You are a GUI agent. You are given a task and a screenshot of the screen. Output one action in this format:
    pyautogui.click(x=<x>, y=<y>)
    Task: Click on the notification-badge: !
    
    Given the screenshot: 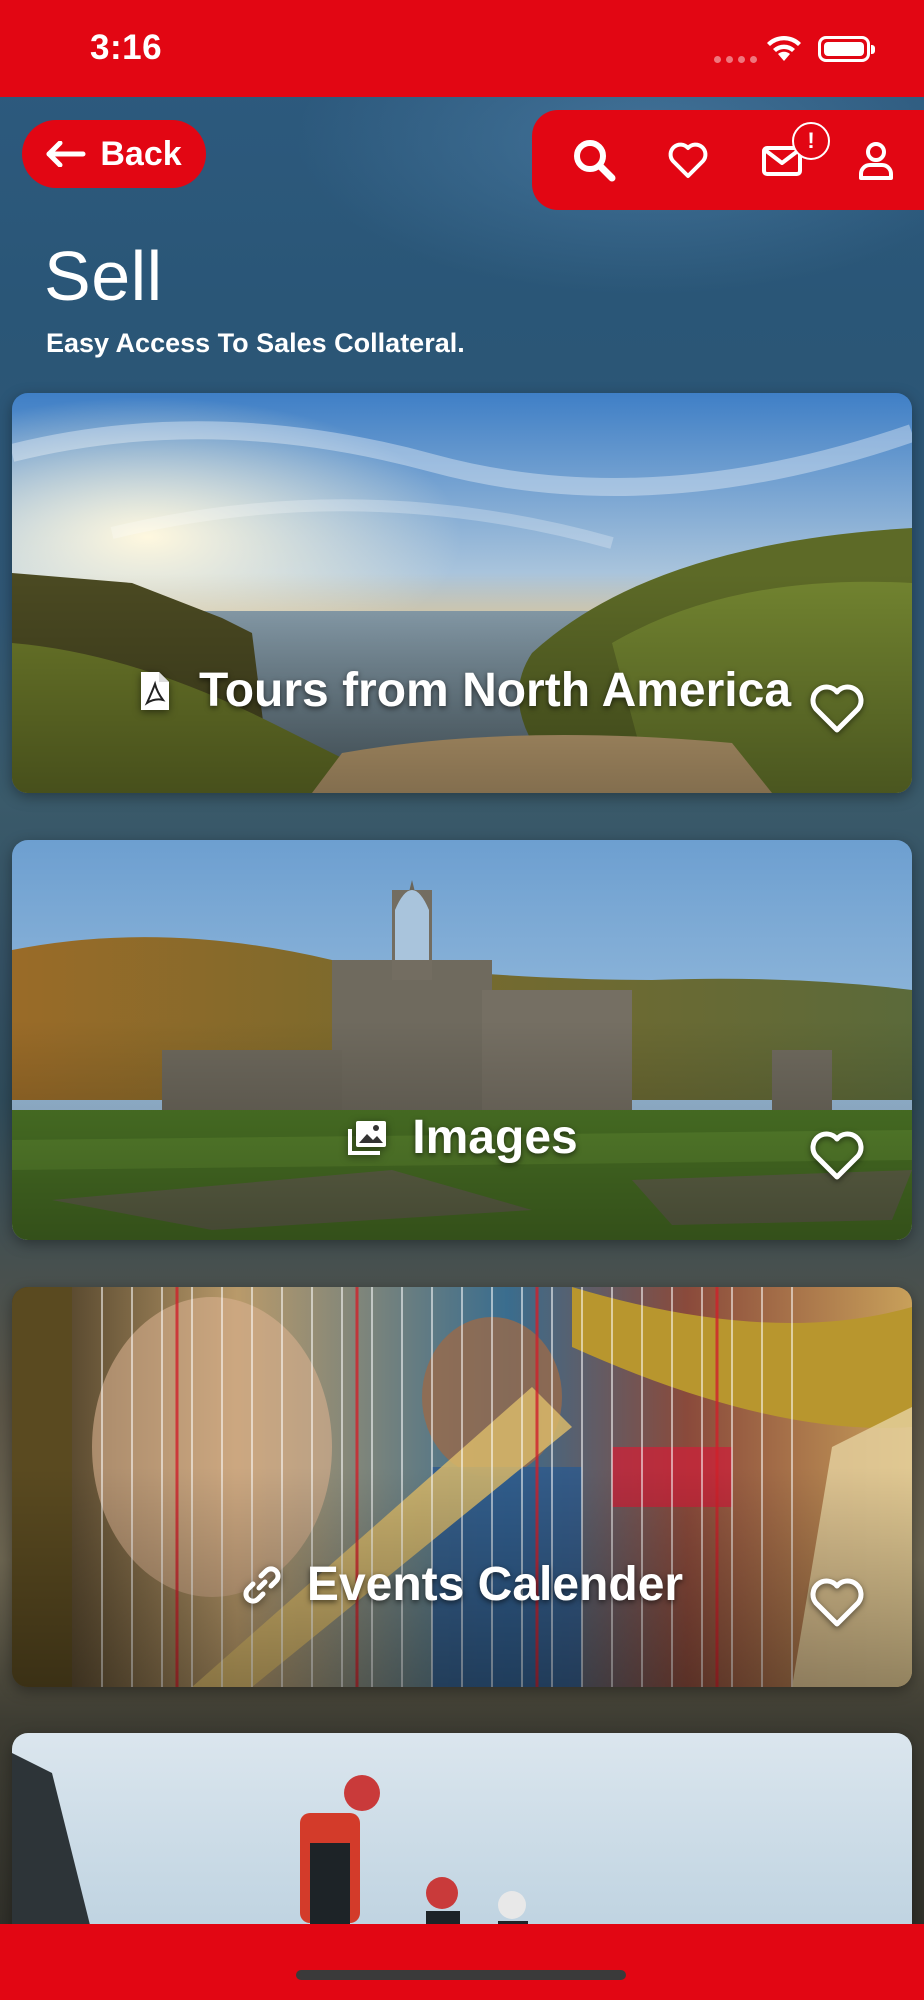 What is the action you would take?
    pyautogui.click(x=811, y=141)
    